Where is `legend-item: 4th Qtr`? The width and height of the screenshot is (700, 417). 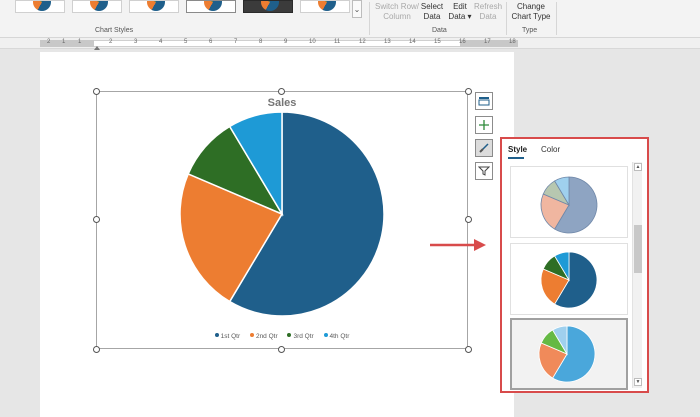
legend-item: 4th Qtr is located at coordinates (336, 336).